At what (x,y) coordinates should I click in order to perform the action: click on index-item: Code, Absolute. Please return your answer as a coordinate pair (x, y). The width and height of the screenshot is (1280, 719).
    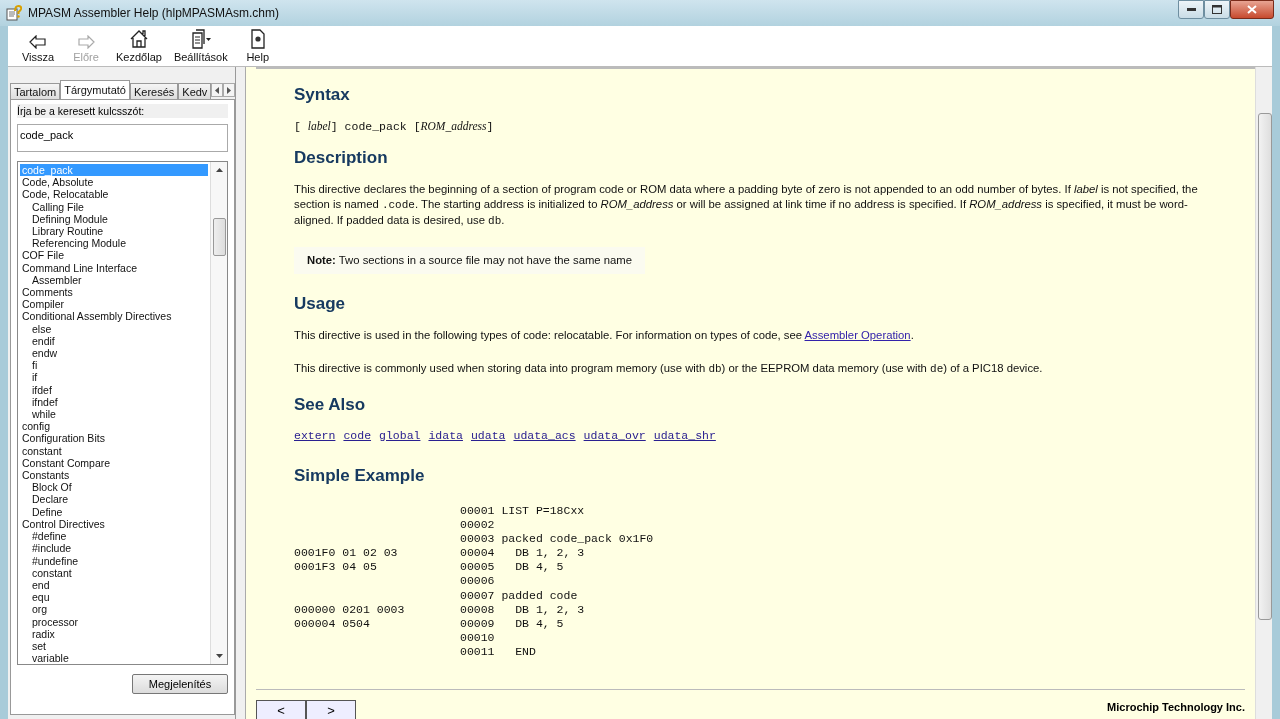
    Looking at the image, I should click on (114, 182).